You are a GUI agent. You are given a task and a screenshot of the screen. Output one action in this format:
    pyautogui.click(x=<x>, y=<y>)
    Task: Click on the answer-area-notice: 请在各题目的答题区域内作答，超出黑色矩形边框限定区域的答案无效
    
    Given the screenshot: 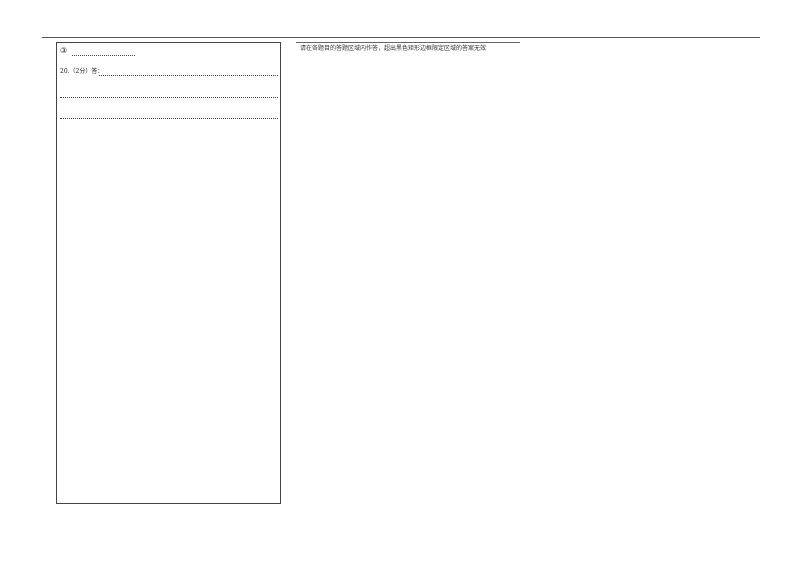 What is the action you would take?
    pyautogui.click(x=393, y=48)
    